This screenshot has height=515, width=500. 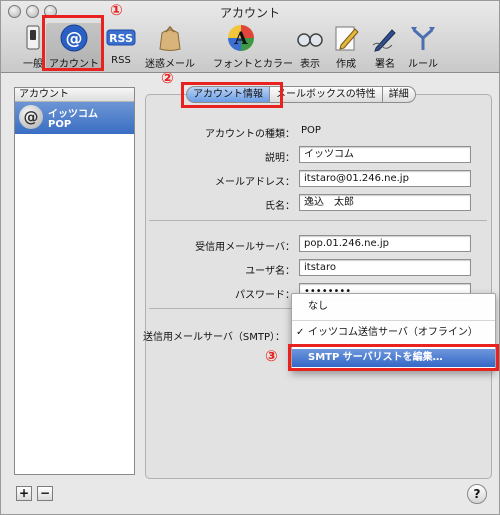 I want to click on annotation-step-2: ②, so click(x=167, y=78).